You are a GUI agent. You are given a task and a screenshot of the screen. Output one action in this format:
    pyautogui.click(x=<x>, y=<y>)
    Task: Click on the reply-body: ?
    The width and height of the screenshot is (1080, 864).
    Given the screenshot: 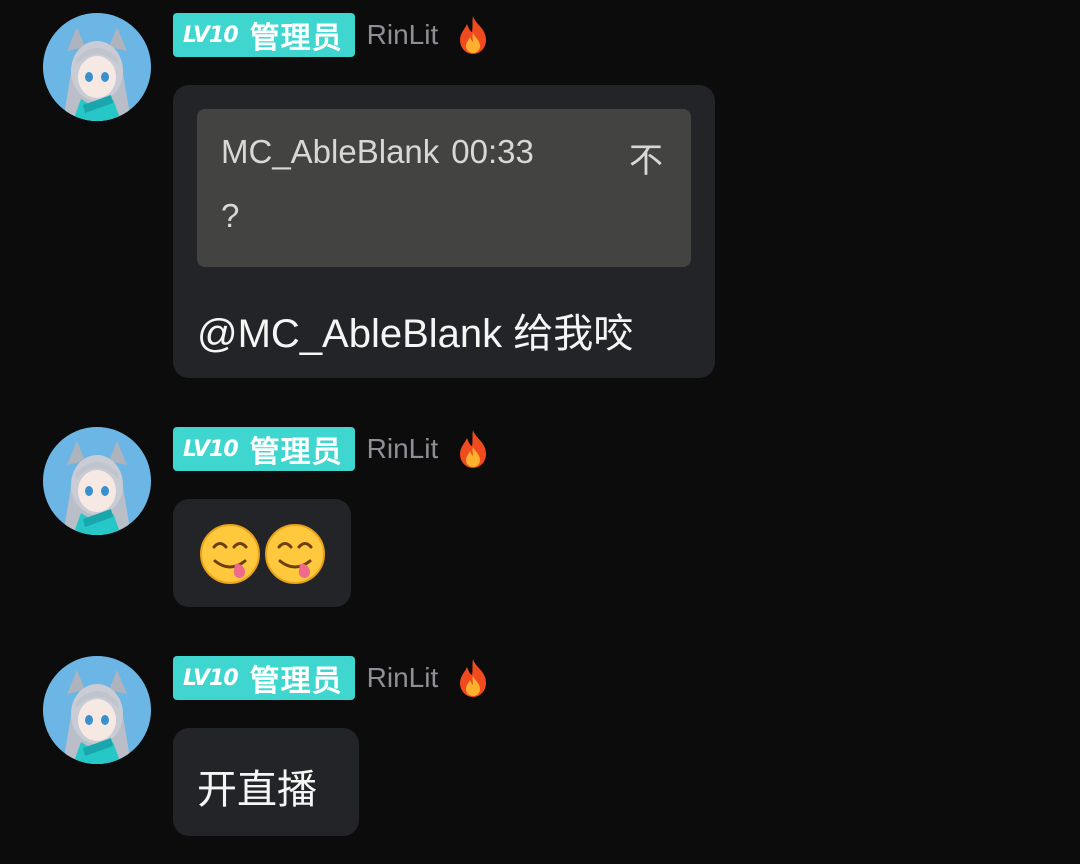 What is the action you would take?
    pyautogui.click(x=230, y=215)
    